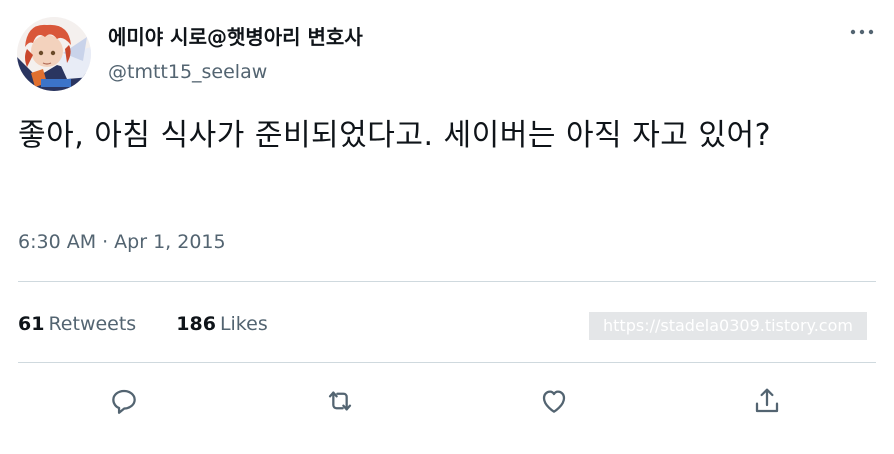  Describe the element at coordinates (92, 324) in the screenshot. I see `retweets-label: Retweets` at that location.